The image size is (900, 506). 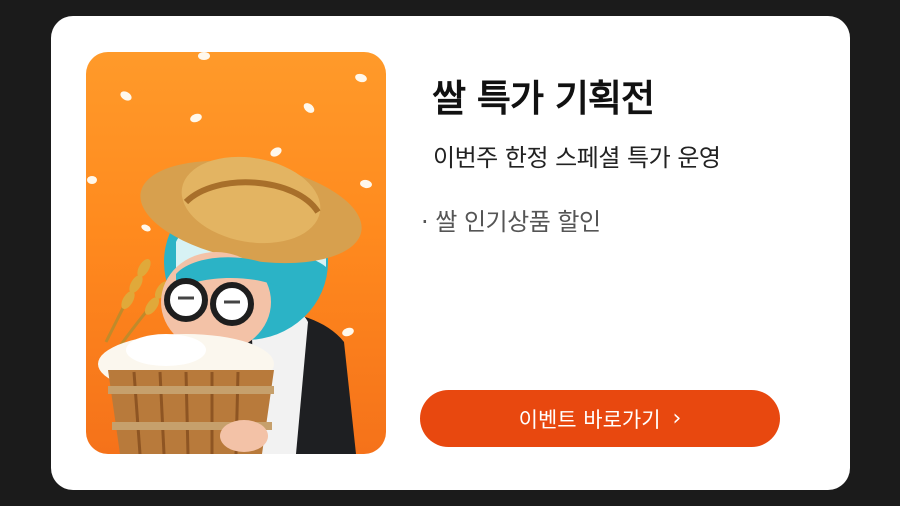 What do you see at coordinates (543, 98) in the screenshot?
I see `event-title: 쌀 특가 기획전` at bounding box center [543, 98].